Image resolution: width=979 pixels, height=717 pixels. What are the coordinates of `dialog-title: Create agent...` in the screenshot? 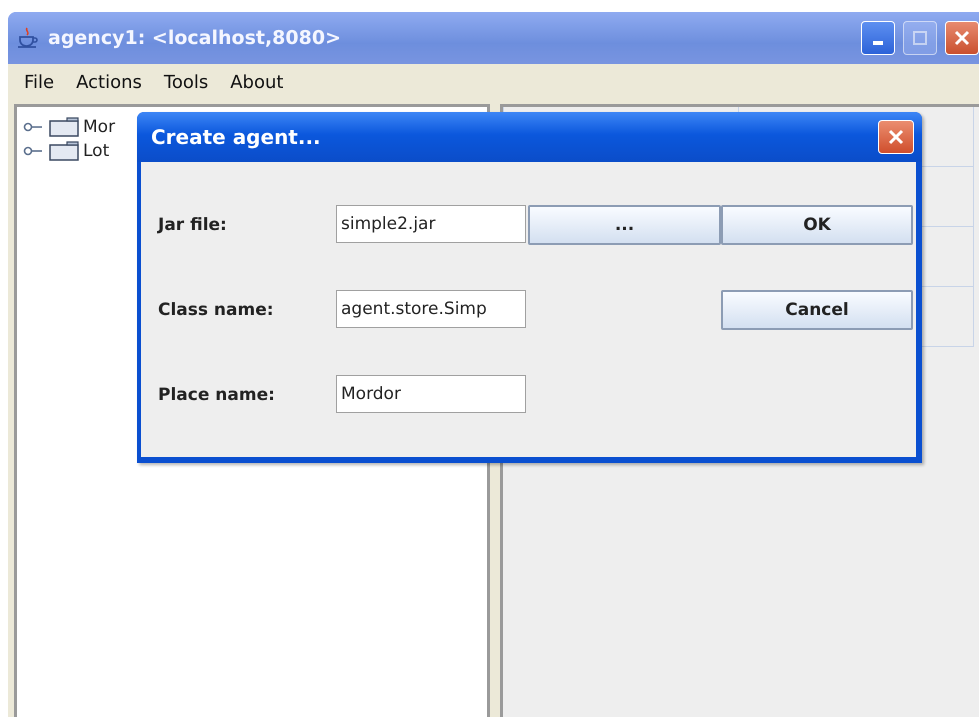 It's located at (236, 137).